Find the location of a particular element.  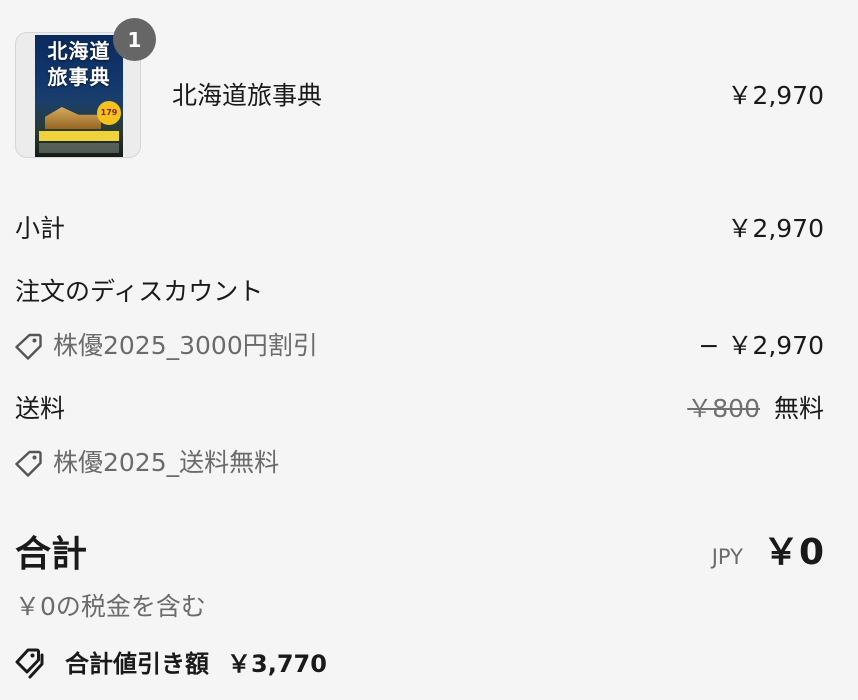

quantity-badge: 1 is located at coordinates (134, 39).